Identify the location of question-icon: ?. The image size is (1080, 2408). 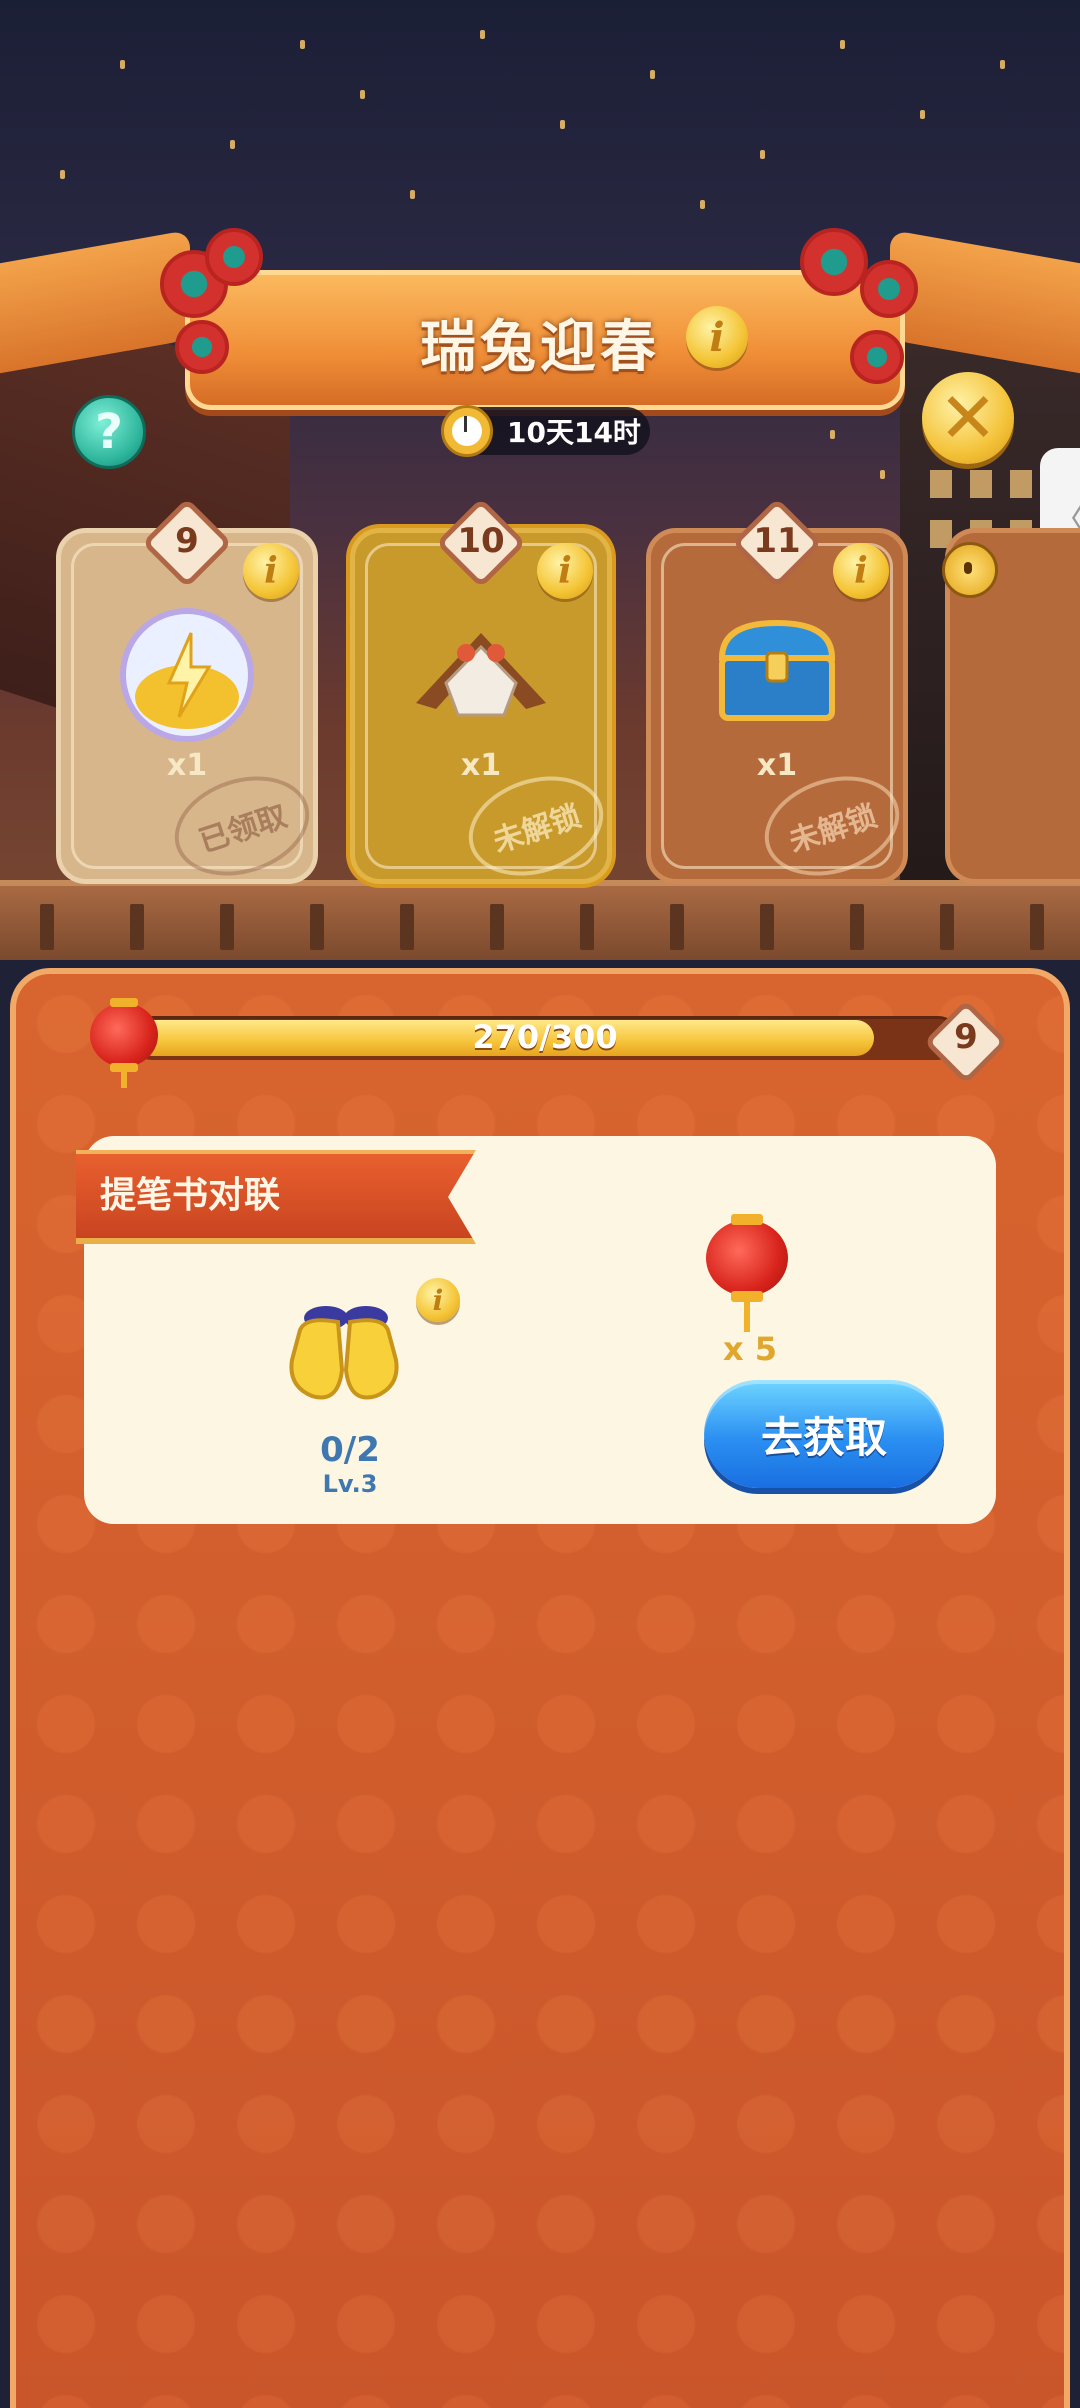
(109, 432).